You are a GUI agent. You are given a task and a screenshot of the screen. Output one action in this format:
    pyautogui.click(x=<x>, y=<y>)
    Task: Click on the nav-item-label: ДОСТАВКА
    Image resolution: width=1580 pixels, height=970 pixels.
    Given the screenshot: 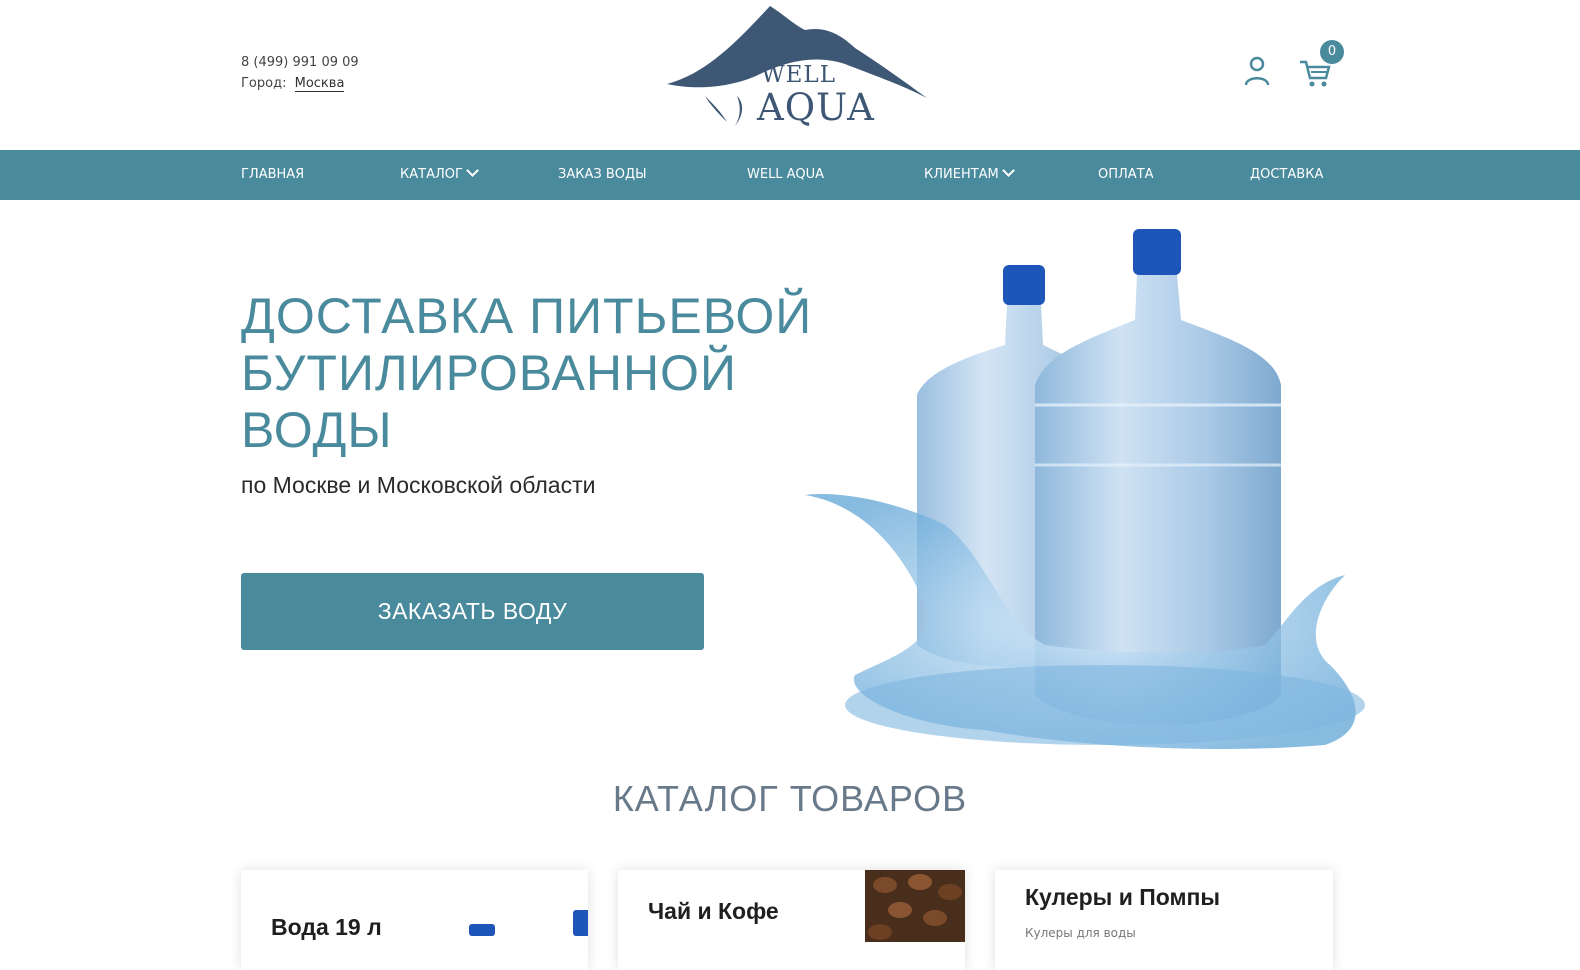 What is the action you would take?
    pyautogui.click(x=1287, y=174)
    